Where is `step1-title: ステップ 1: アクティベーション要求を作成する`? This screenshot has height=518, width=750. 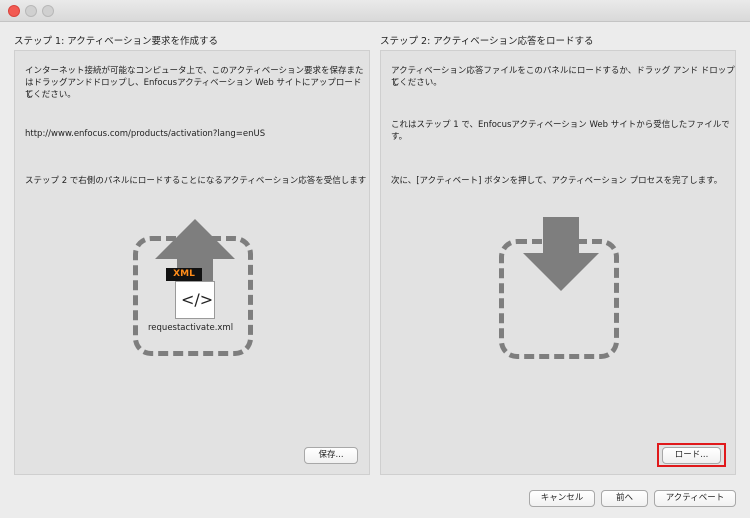 step1-title: ステップ 1: アクティベーション要求を作成する is located at coordinates (116, 41).